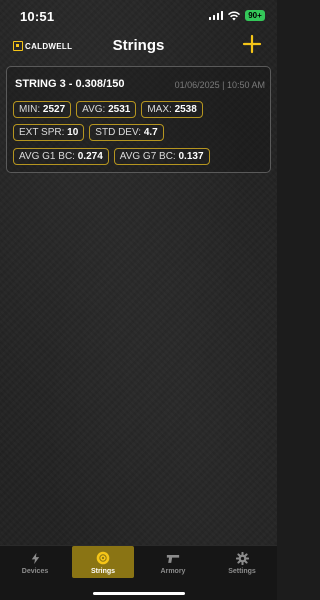  What do you see at coordinates (161, 156) in the screenshot?
I see `avg-g7-bc-chip: AVG G7 BC: 0.137` at bounding box center [161, 156].